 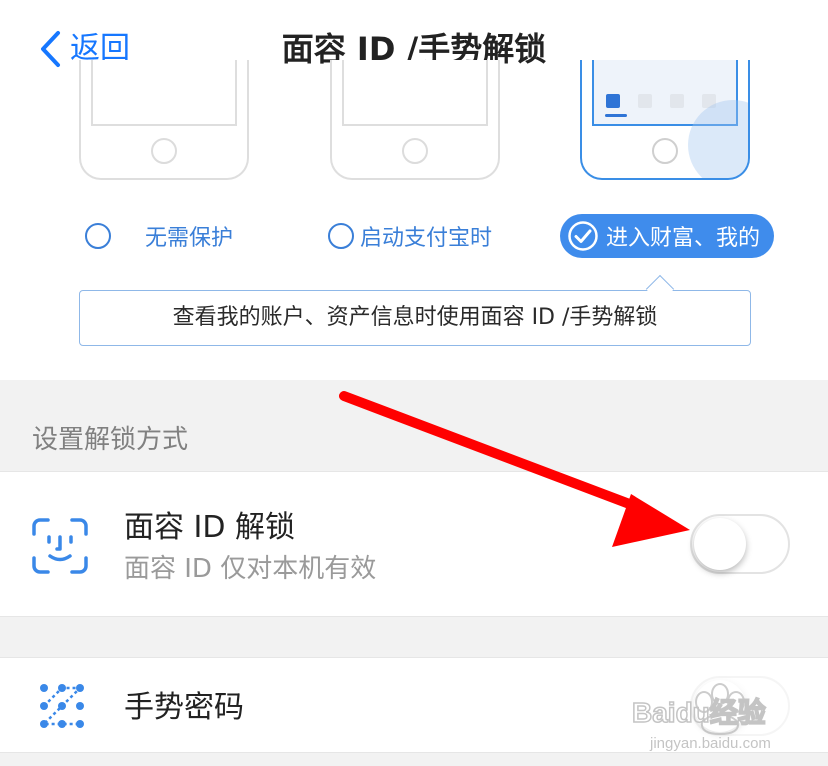 I want to click on gesture-toggle, so click(x=740, y=706).